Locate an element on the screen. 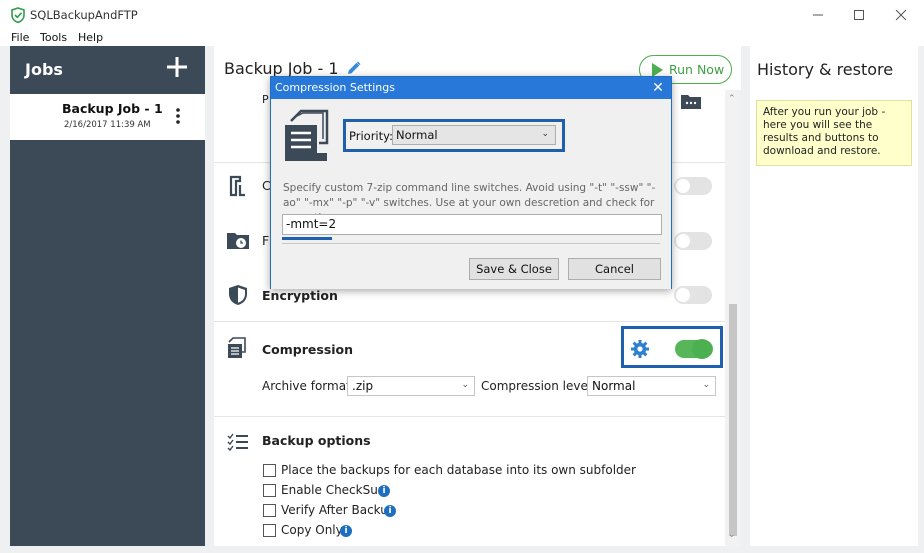 The image size is (924, 553). compression-level-label: Compression level: is located at coordinates (538, 386).